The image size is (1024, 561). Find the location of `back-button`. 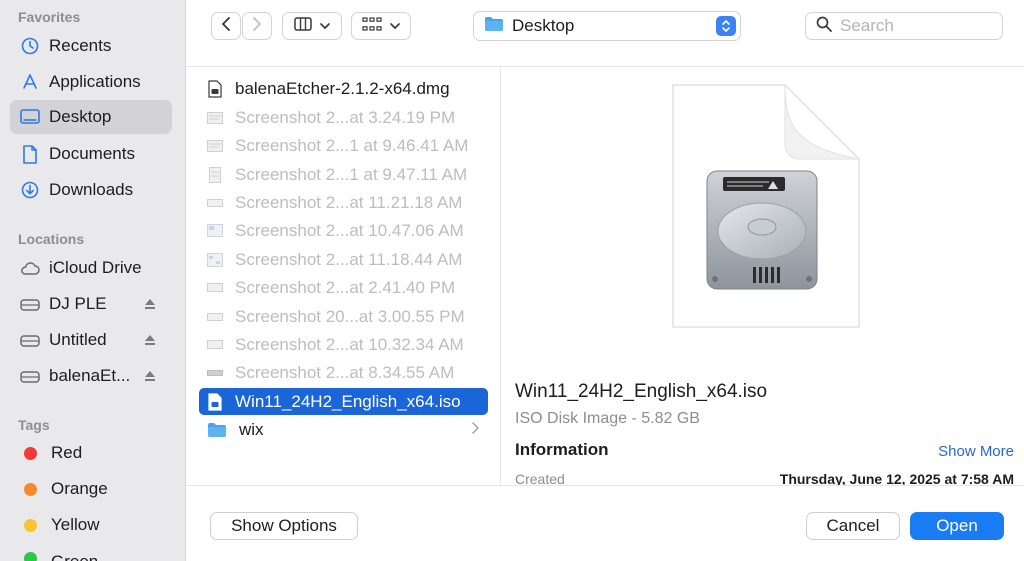

back-button is located at coordinates (226, 26).